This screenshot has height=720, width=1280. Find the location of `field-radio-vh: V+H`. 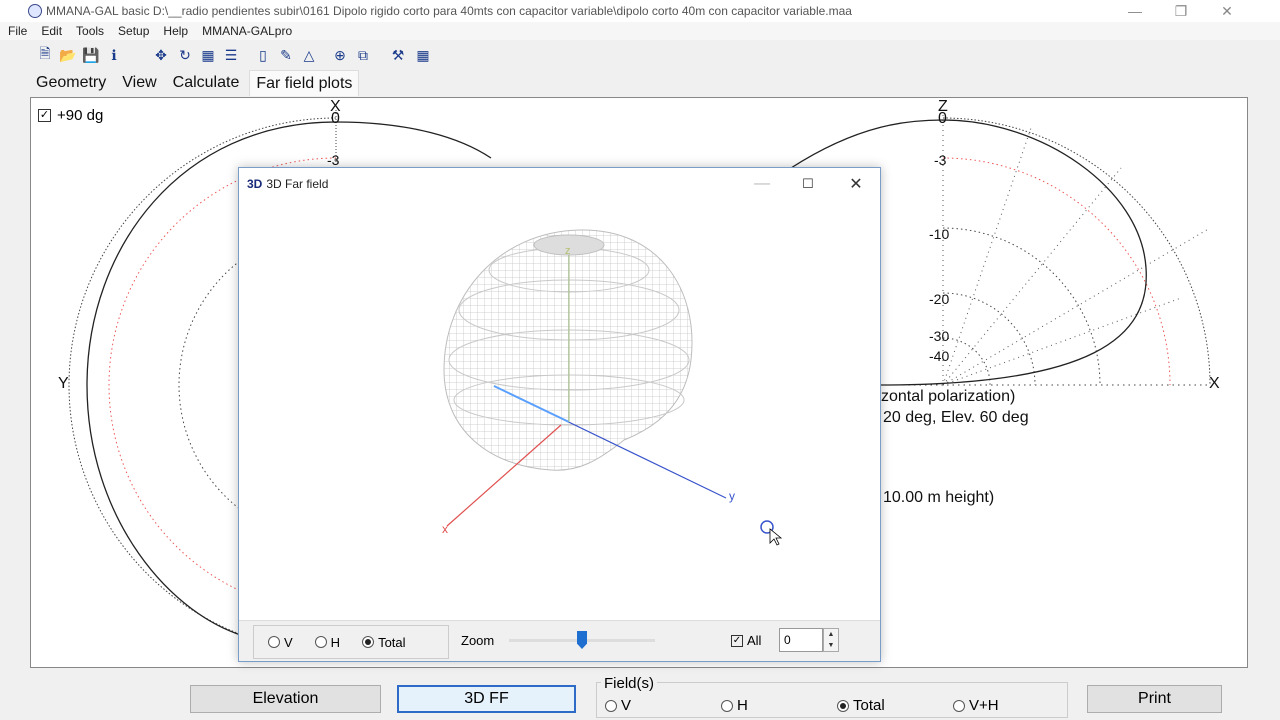

field-radio-vh: V+H is located at coordinates (976, 705).